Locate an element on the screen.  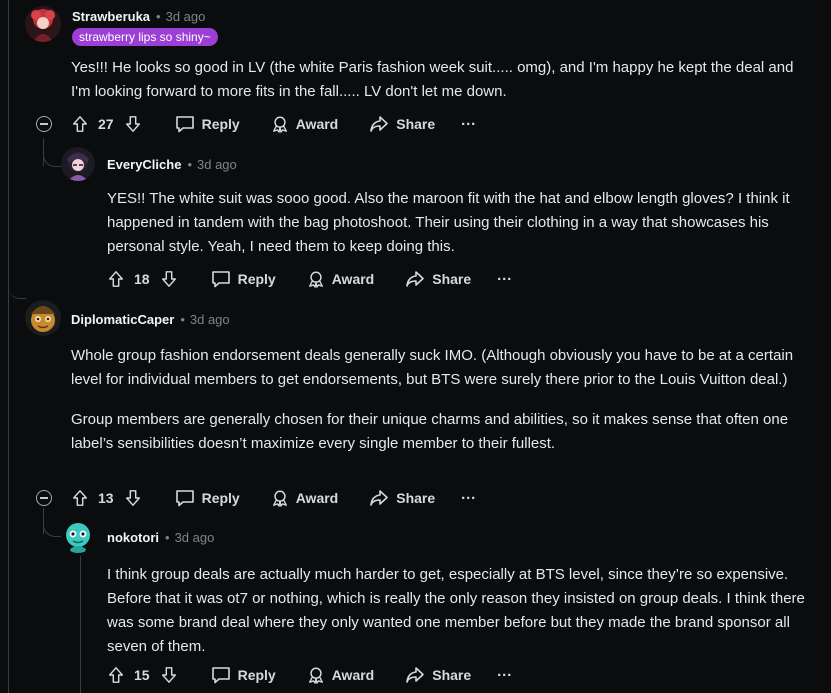
comment-actions: 13 Reply Award Share ··· is located at coordinates (273, 498).